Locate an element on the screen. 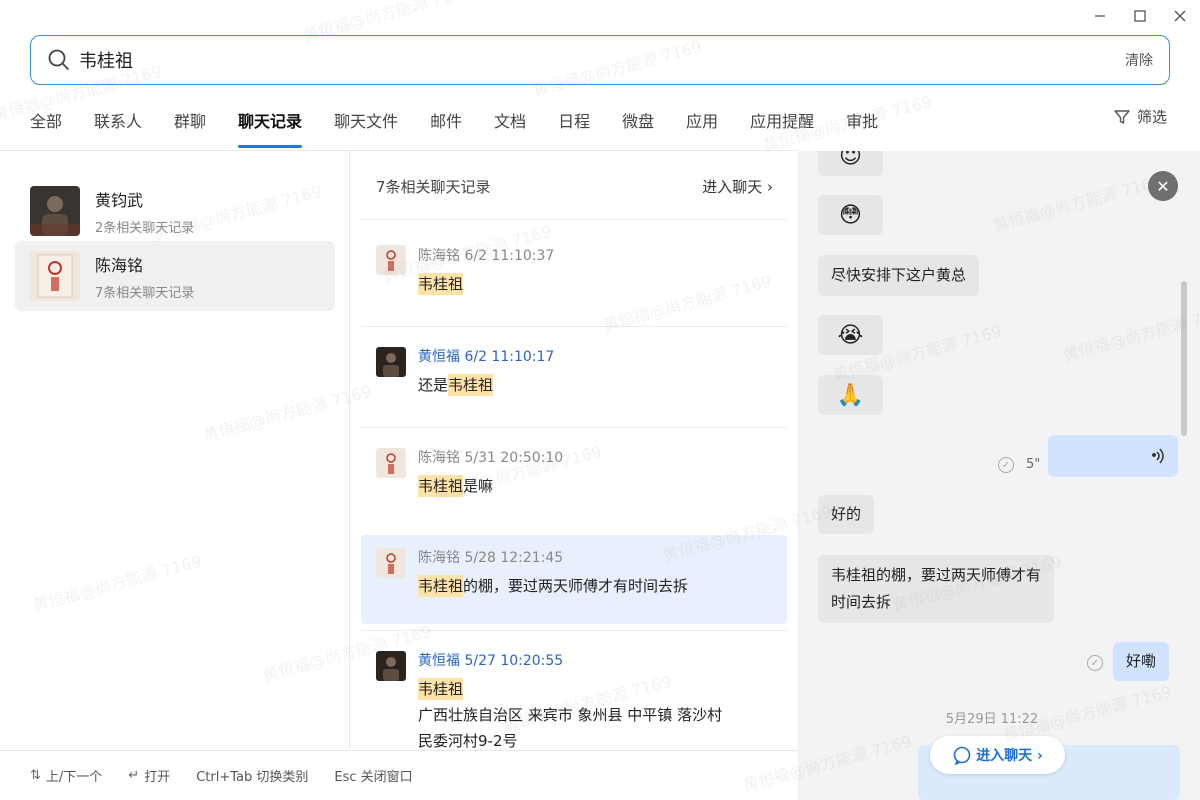 This screenshot has height=800, width=1200. search-icon is located at coordinates (59, 60).